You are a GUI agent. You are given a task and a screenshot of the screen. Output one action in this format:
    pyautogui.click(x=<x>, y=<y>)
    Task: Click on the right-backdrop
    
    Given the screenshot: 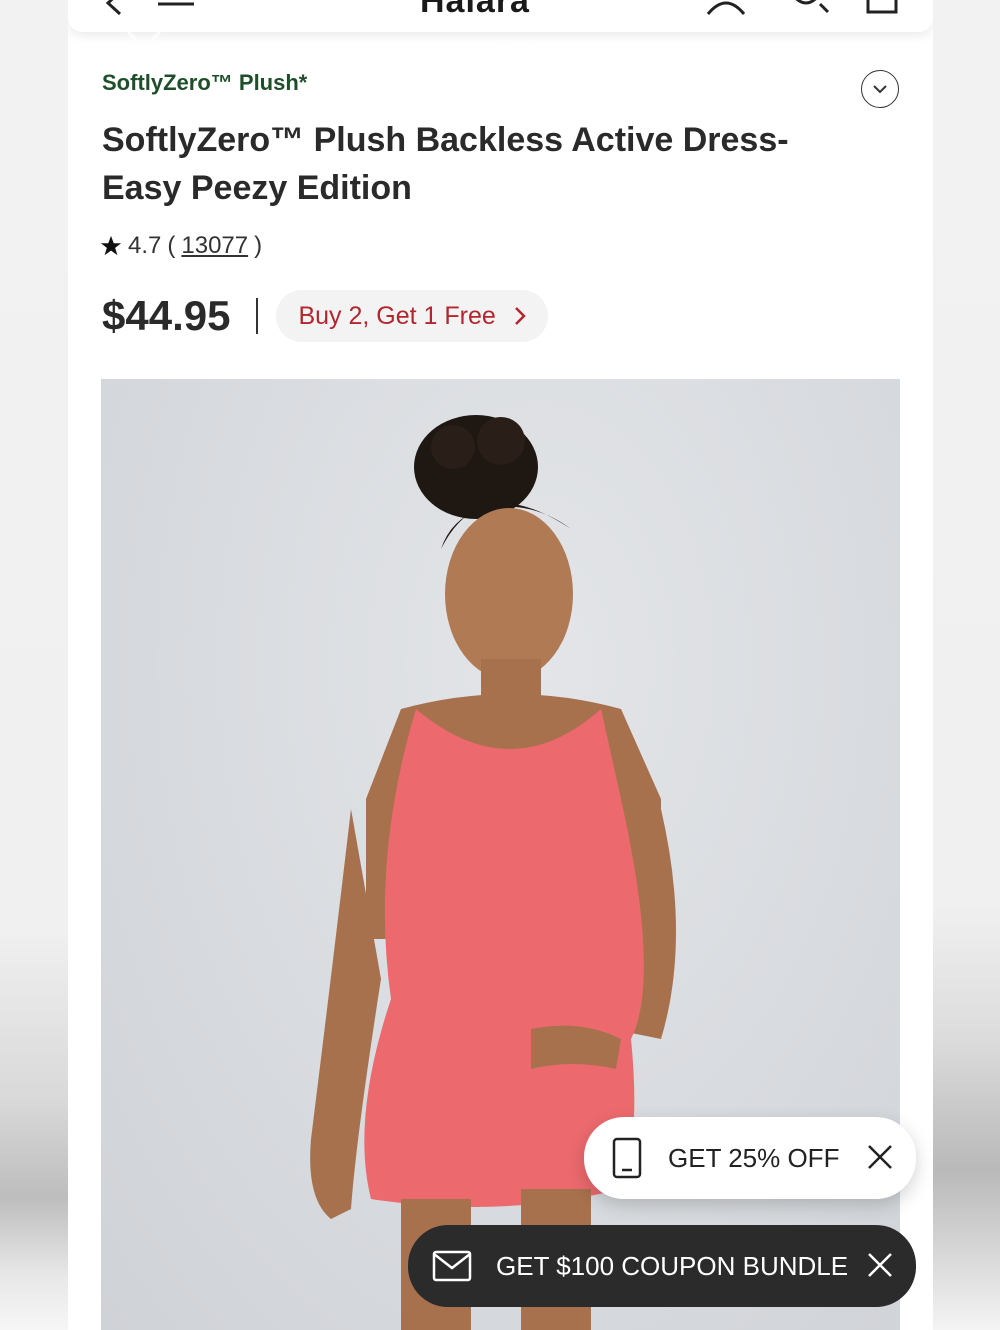 What is the action you would take?
    pyautogui.click(x=966, y=665)
    